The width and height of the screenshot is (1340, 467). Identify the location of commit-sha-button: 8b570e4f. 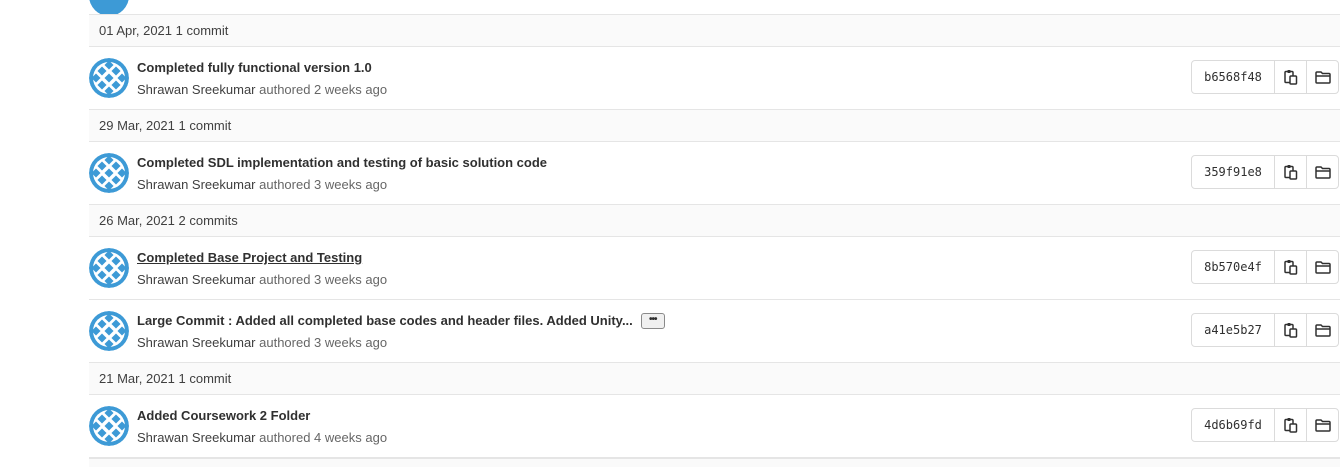
(1233, 267).